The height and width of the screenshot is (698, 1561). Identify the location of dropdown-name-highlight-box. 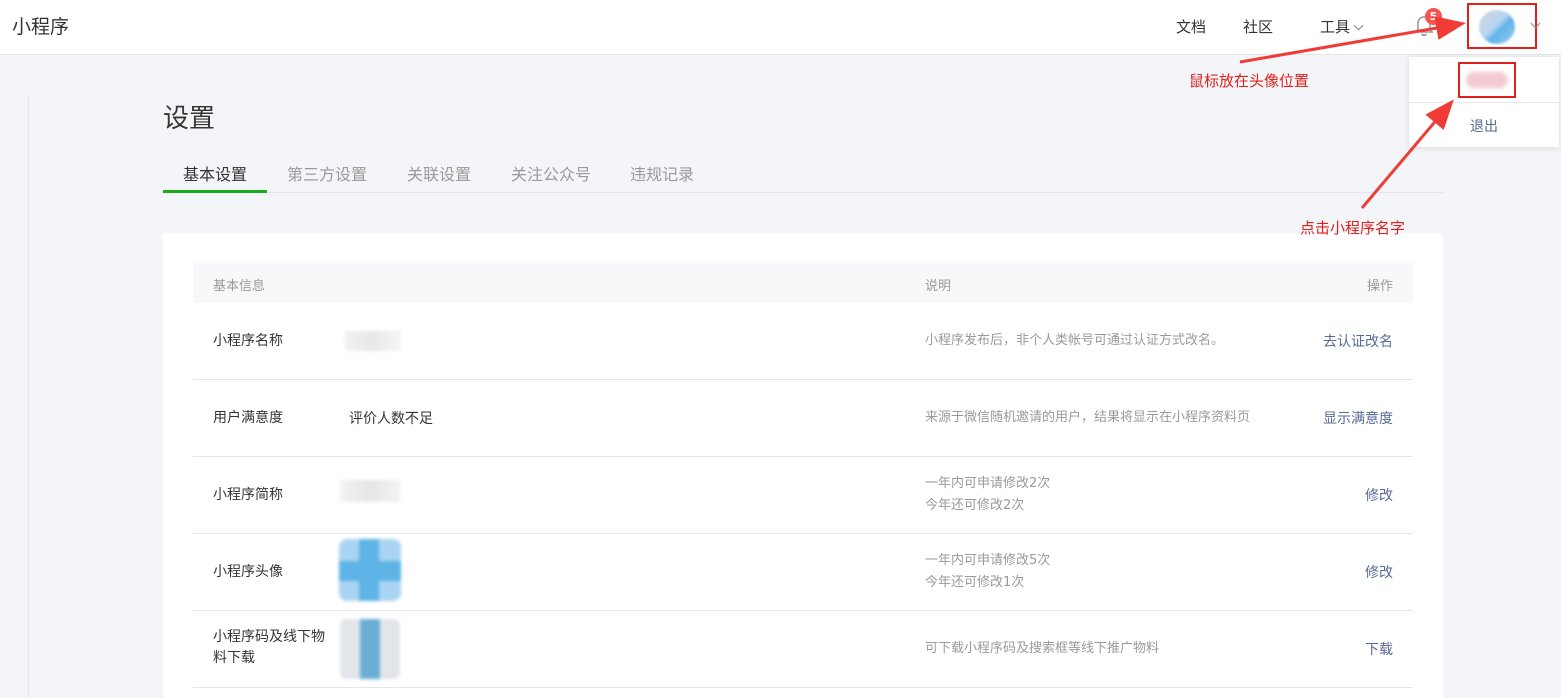
(1487, 80).